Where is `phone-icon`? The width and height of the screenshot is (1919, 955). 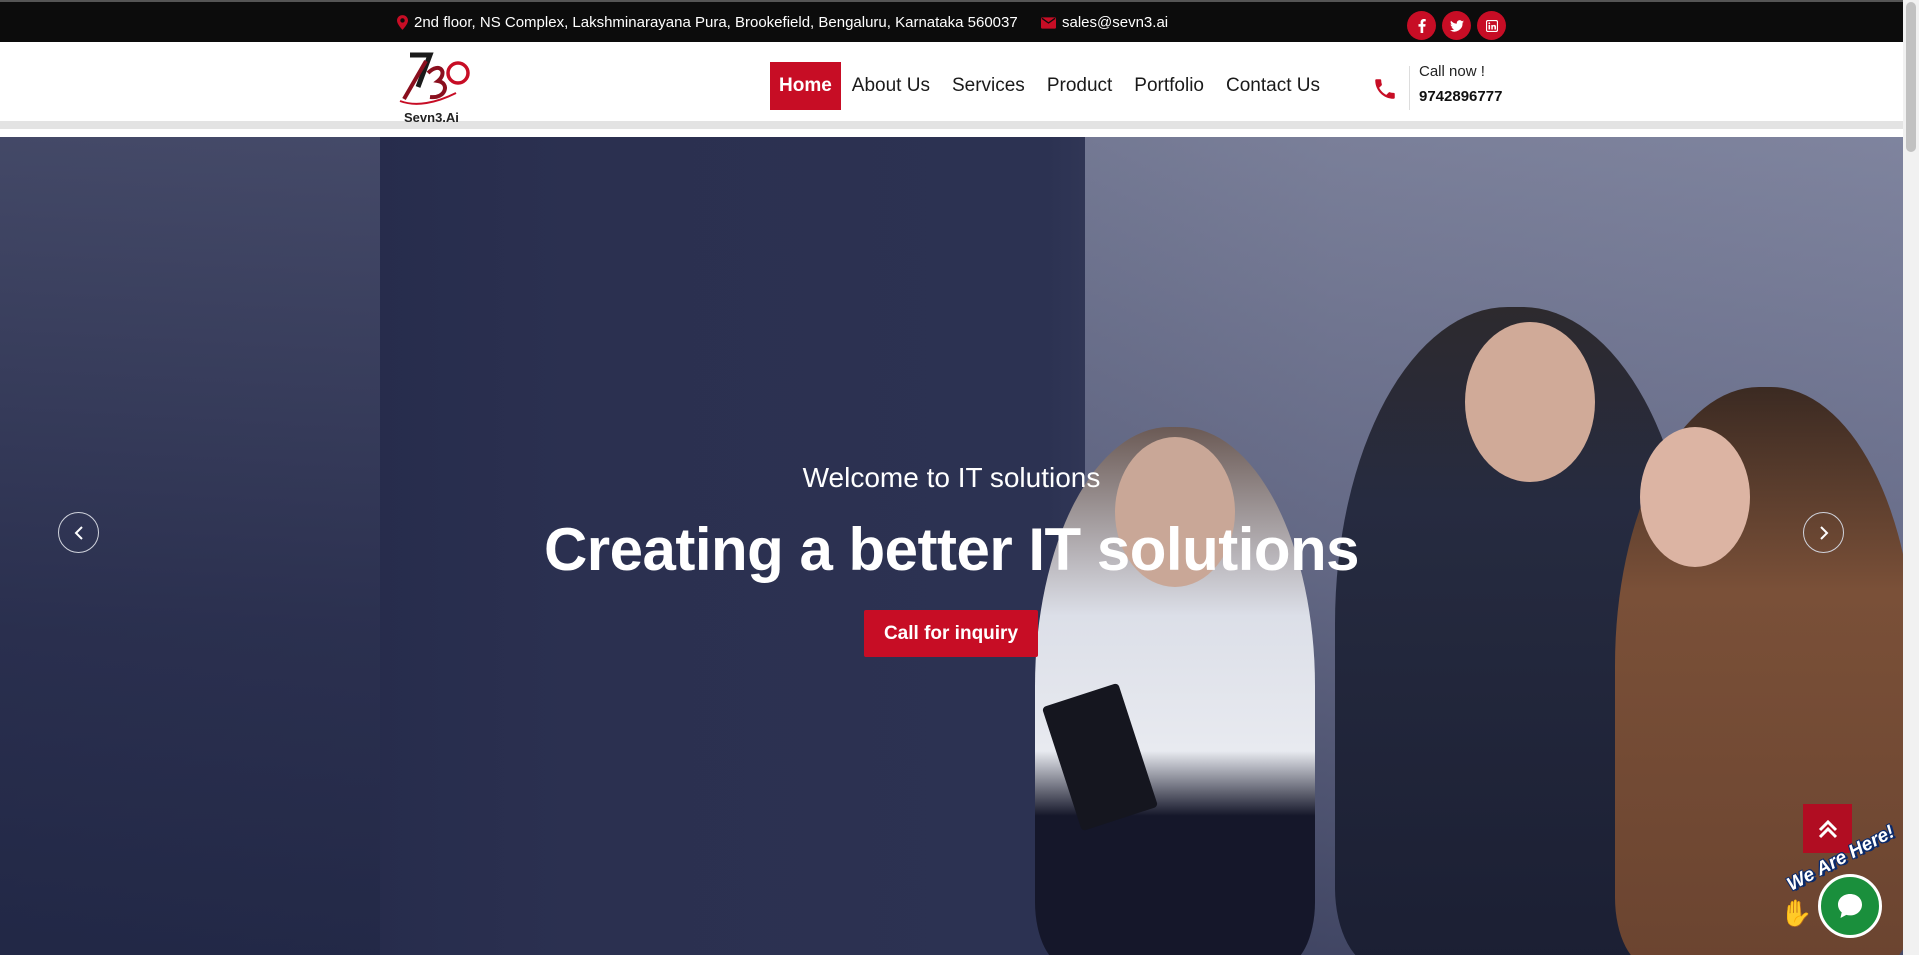 phone-icon is located at coordinates (1385, 89).